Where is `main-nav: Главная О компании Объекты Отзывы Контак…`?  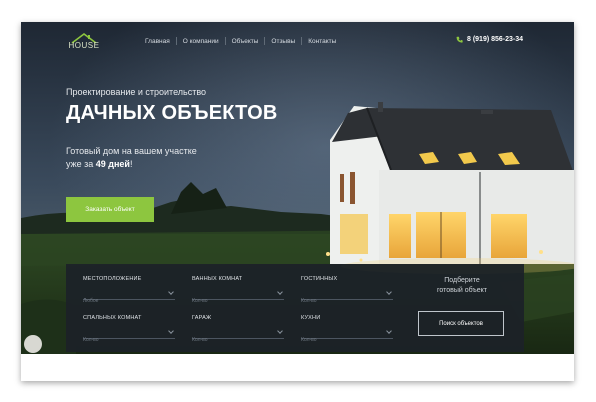 main-nav: Главная О компании Объекты Отзывы Контак… is located at coordinates (240, 41).